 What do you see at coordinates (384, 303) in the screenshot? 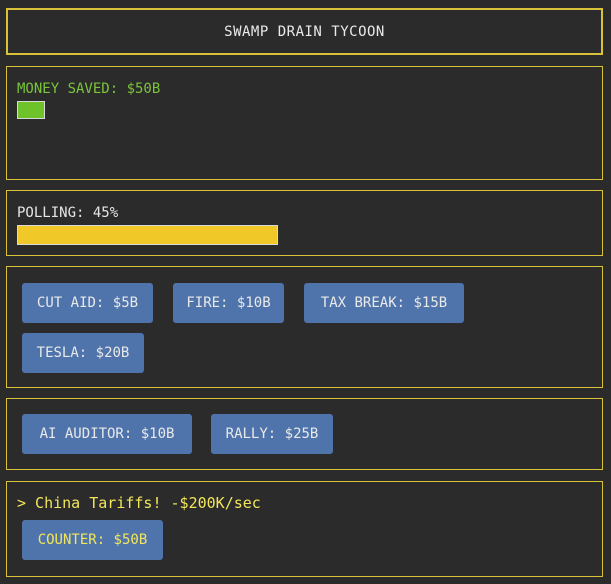
I see `tax-break-button: TAX BREAK: $15B` at bounding box center [384, 303].